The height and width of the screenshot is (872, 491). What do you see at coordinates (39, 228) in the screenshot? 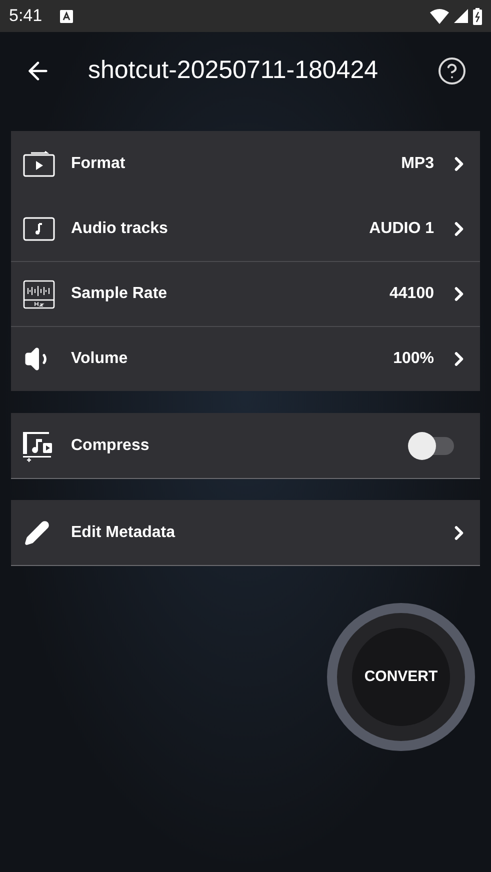
I see `music-note-icon` at bounding box center [39, 228].